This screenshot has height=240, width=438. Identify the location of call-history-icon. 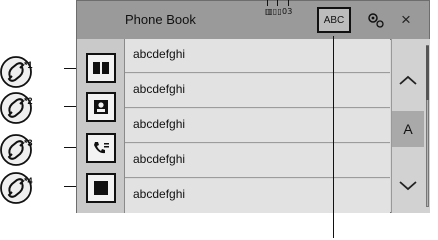
(101, 148).